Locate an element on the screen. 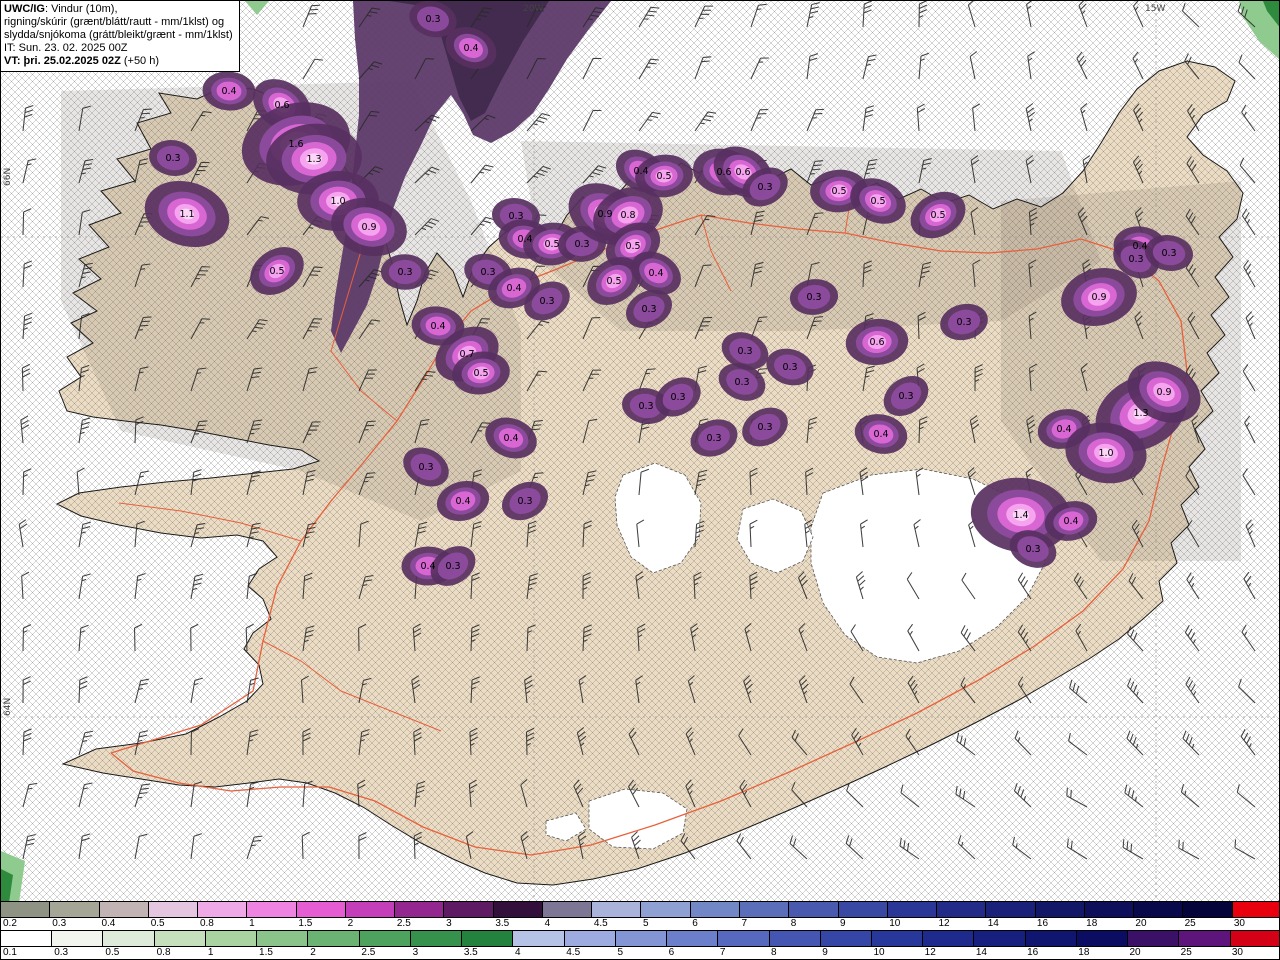 The image size is (1280, 960). colorbar-rain-tick: 7 is located at coordinates (722, 952).